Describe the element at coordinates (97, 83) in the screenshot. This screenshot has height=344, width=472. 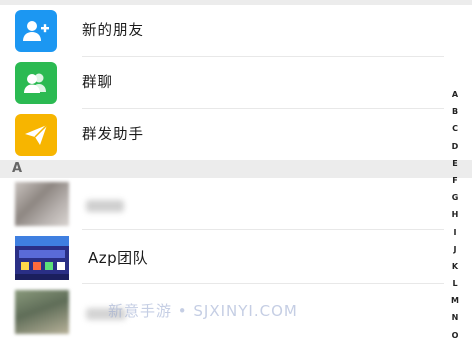
I see `group-chats-label: 群聊` at that location.